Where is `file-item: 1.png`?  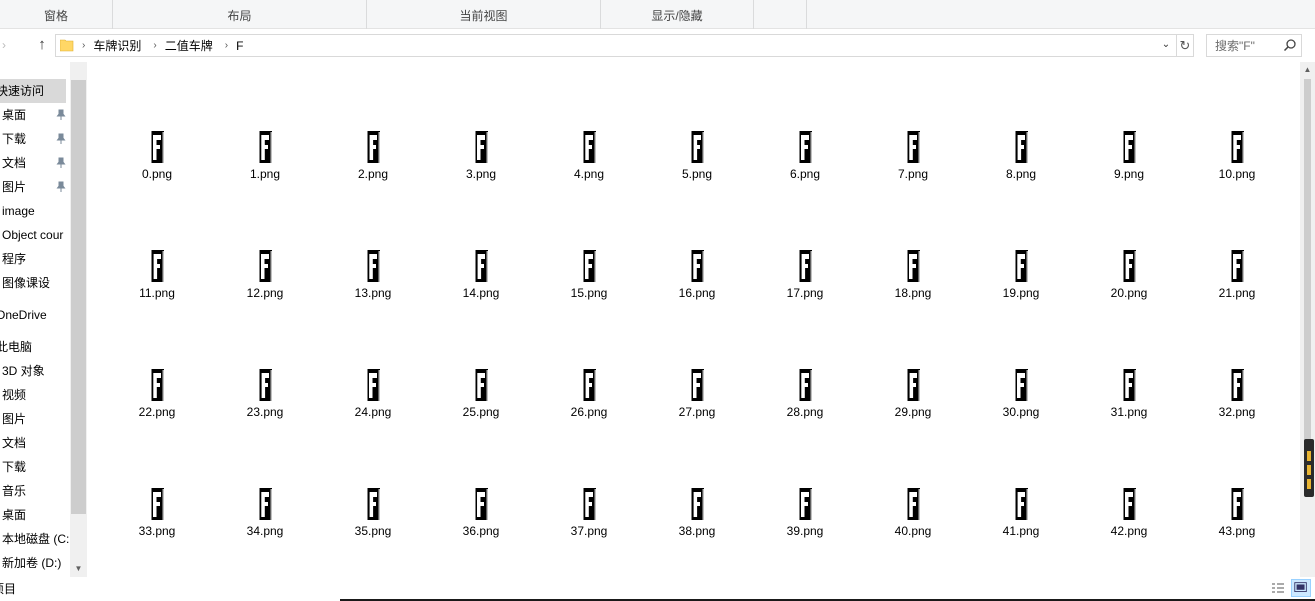 file-item: 1.png is located at coordinates (265, 121).